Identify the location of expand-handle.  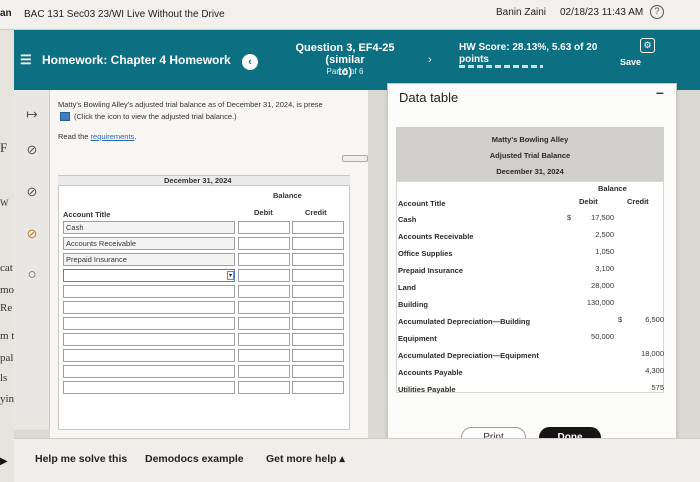
(355, 158).